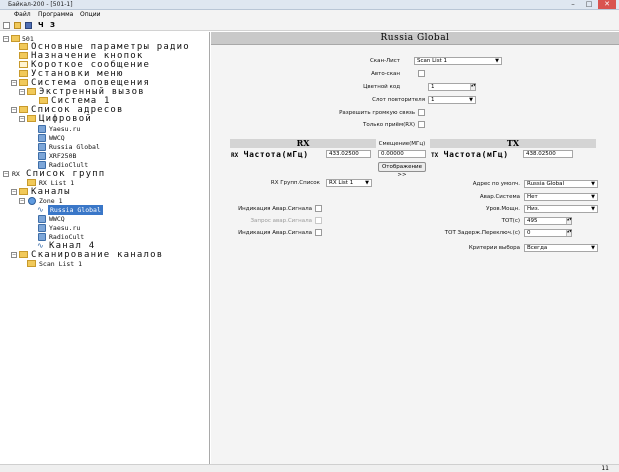 This screenshot has height=472, width=619. I want to click on menu-file: Файл, so click(22, 14).